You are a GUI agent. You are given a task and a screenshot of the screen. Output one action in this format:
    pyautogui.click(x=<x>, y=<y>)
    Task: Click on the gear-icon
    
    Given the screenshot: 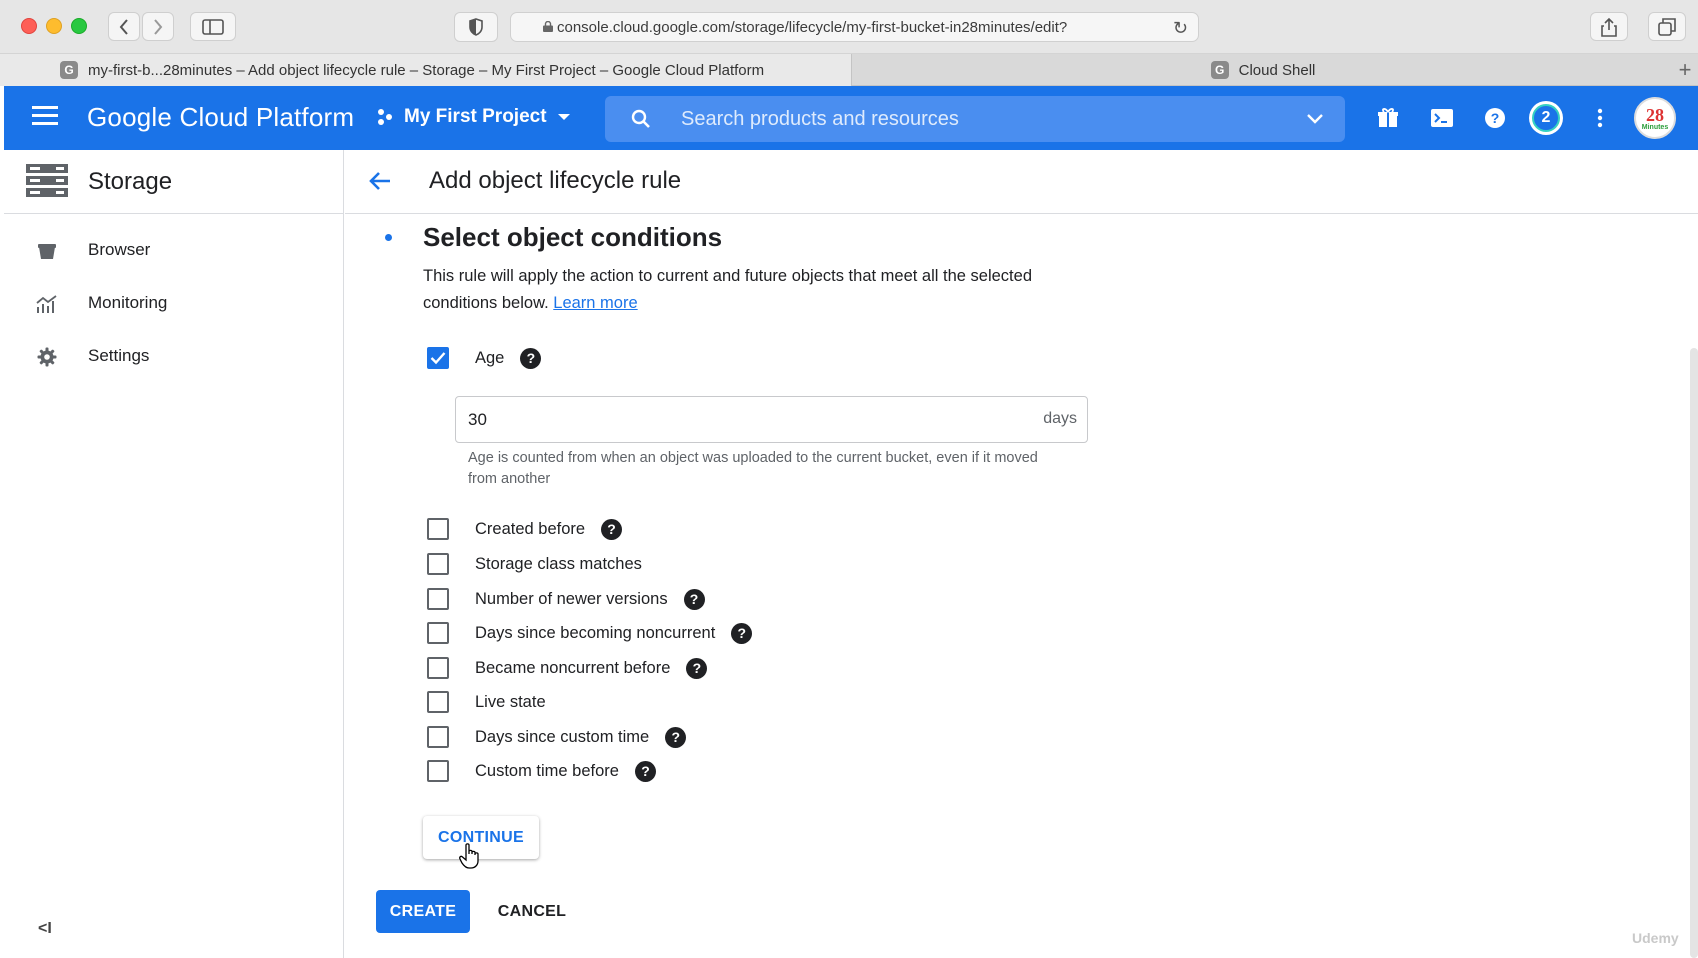 What is the action you would take?
    pyautogui.click(x=47, y=357)
    